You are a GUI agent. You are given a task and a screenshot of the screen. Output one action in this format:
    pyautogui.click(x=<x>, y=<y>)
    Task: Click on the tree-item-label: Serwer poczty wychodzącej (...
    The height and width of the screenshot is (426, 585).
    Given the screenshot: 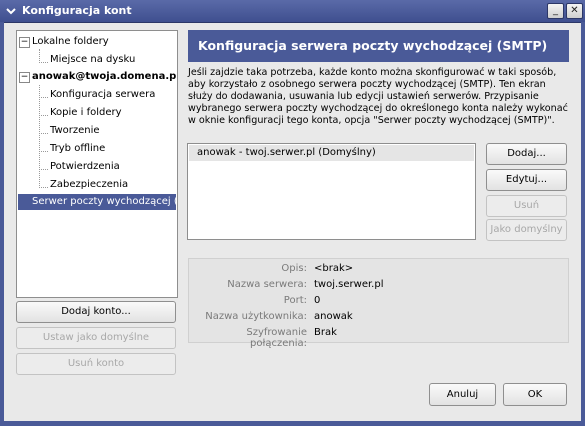 What is the action you would take?
    pyautogui.click(x=105, y=201)
    